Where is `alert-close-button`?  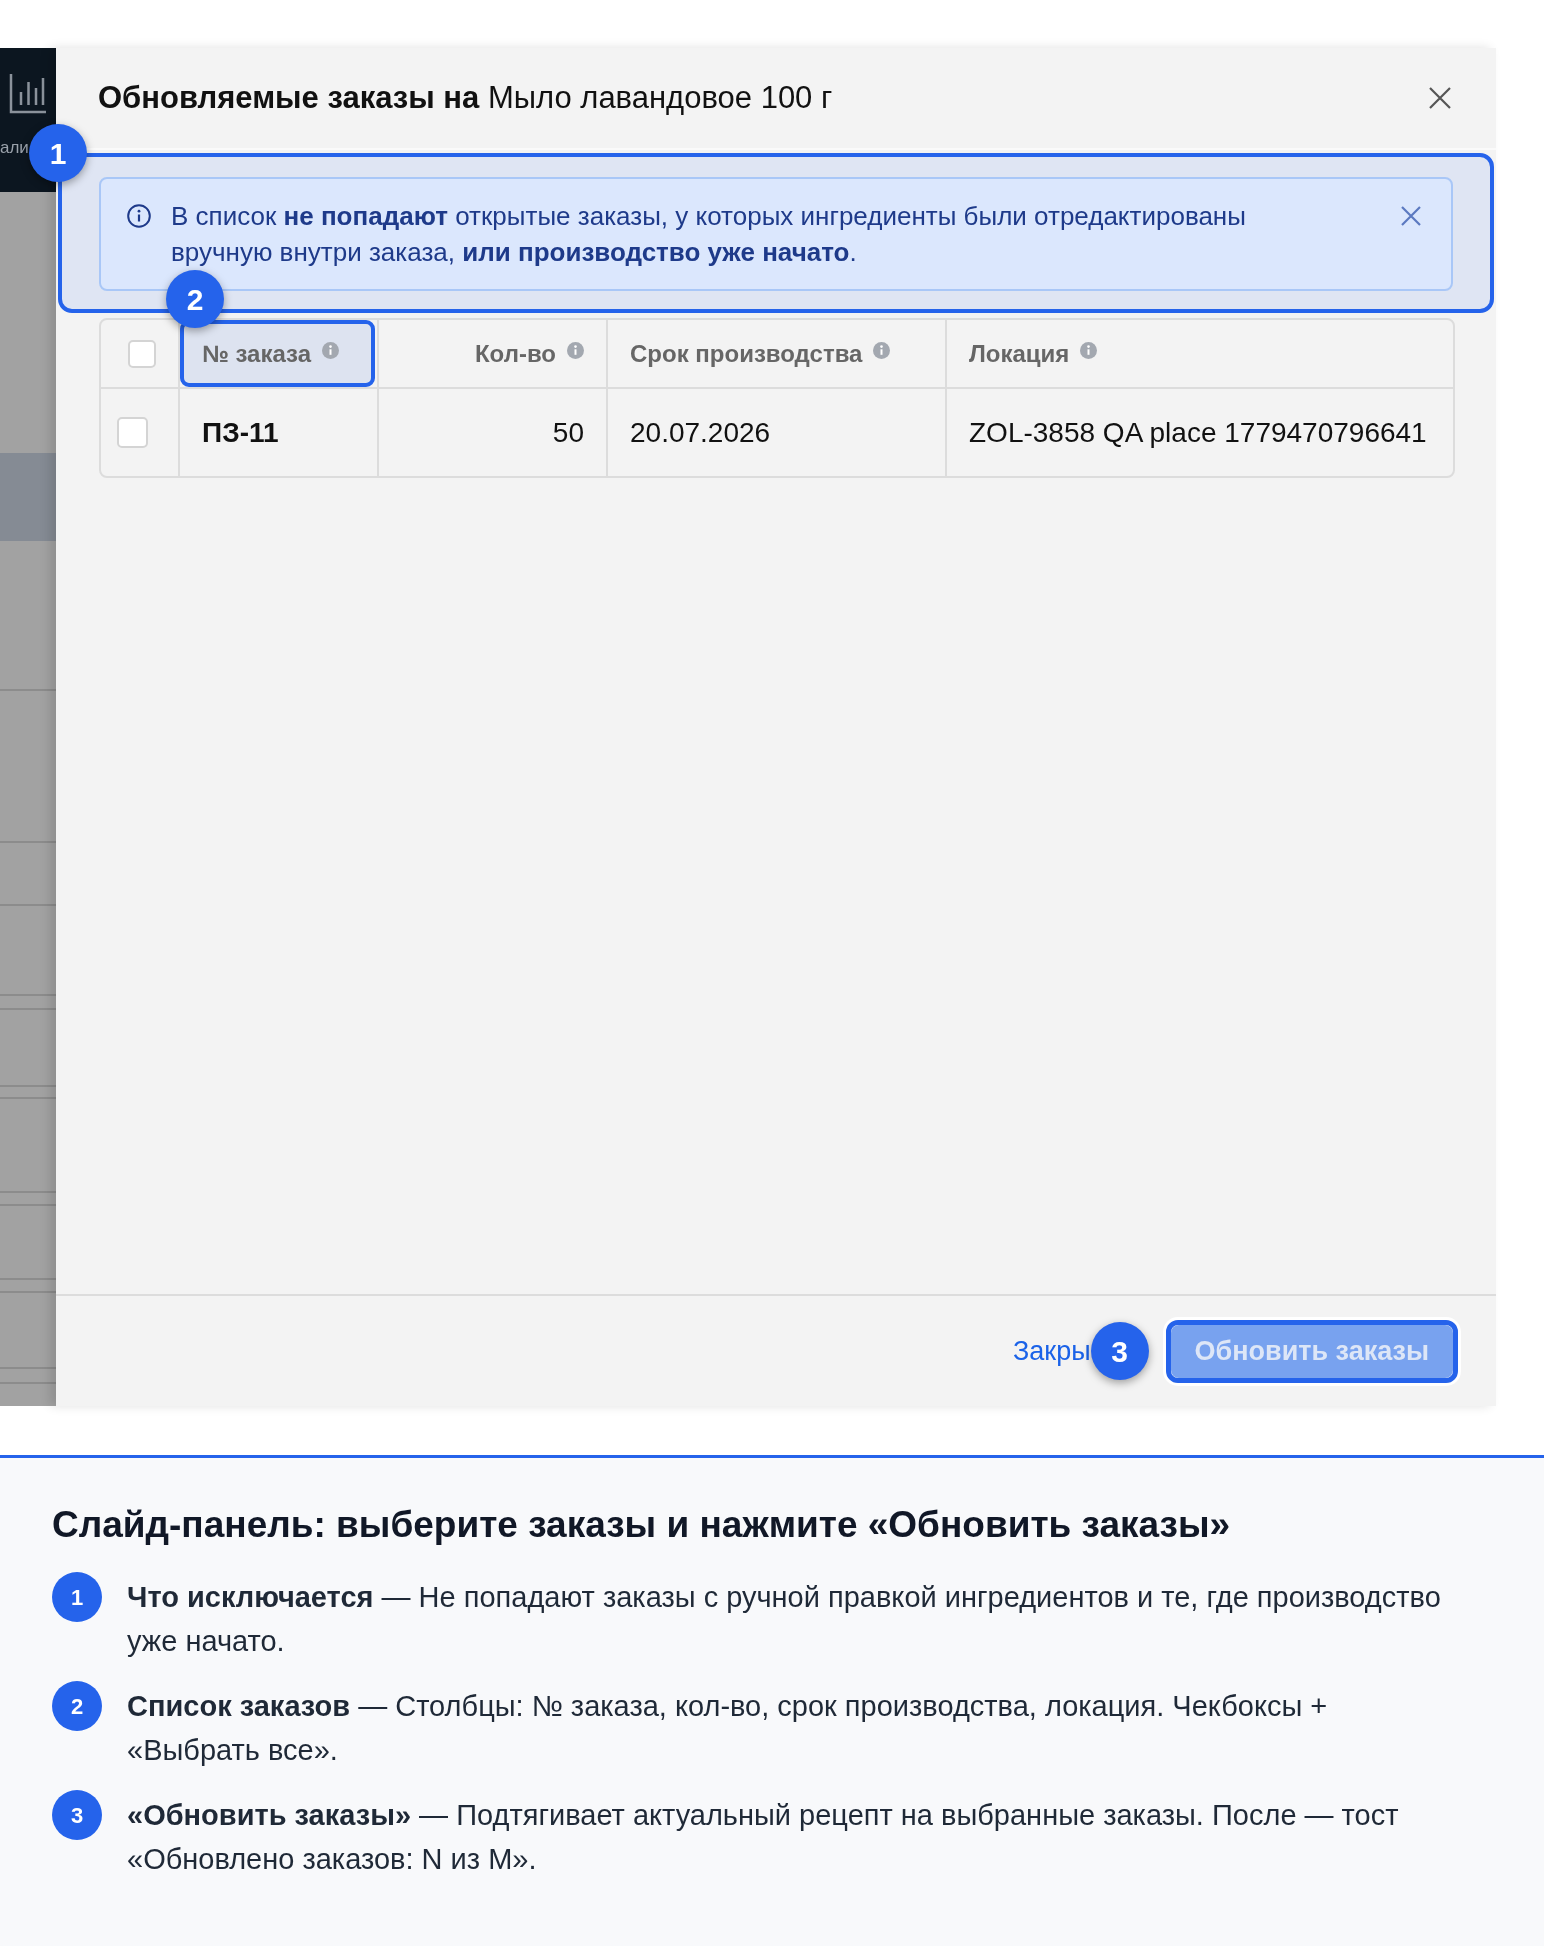
alert-close-button is located at coordinates (1411, 216).